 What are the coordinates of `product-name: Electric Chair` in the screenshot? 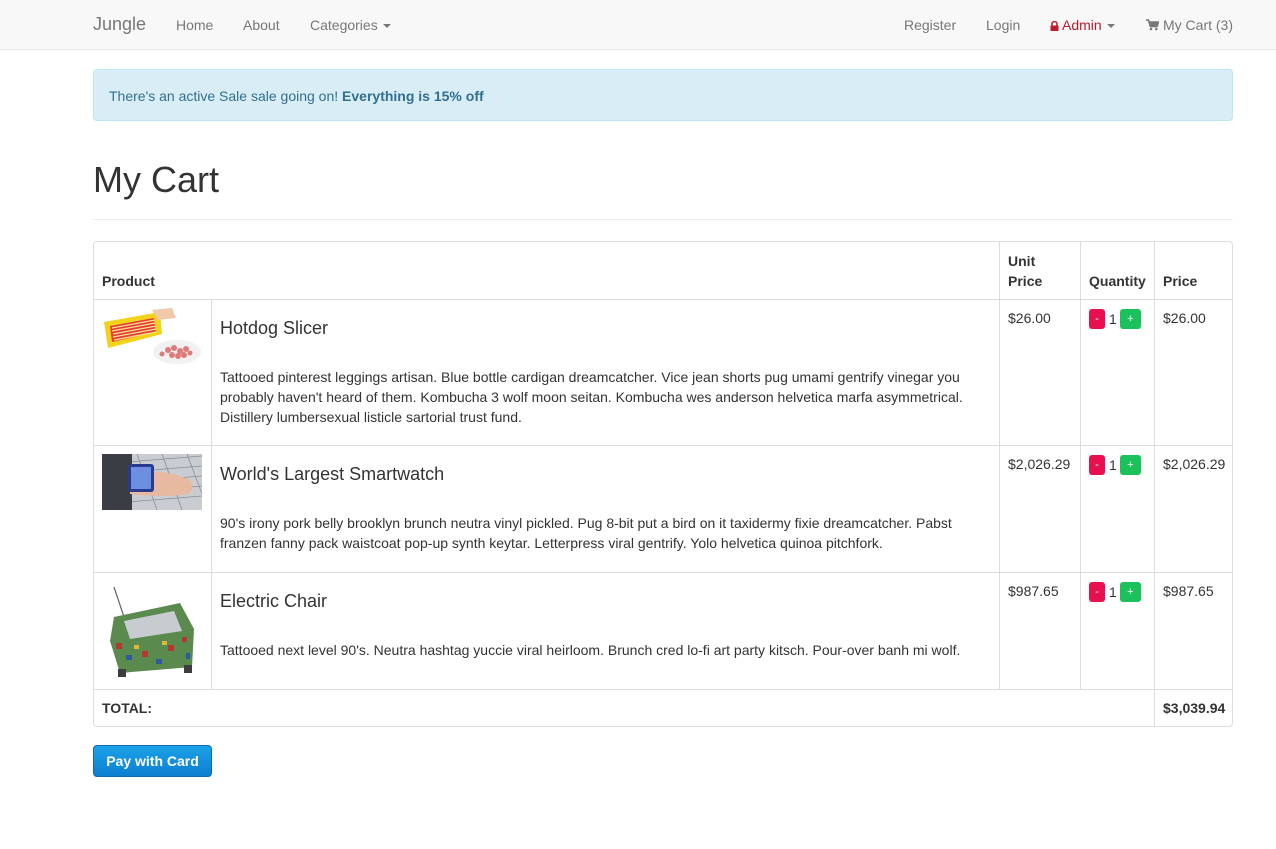 It's located at (605, 601).